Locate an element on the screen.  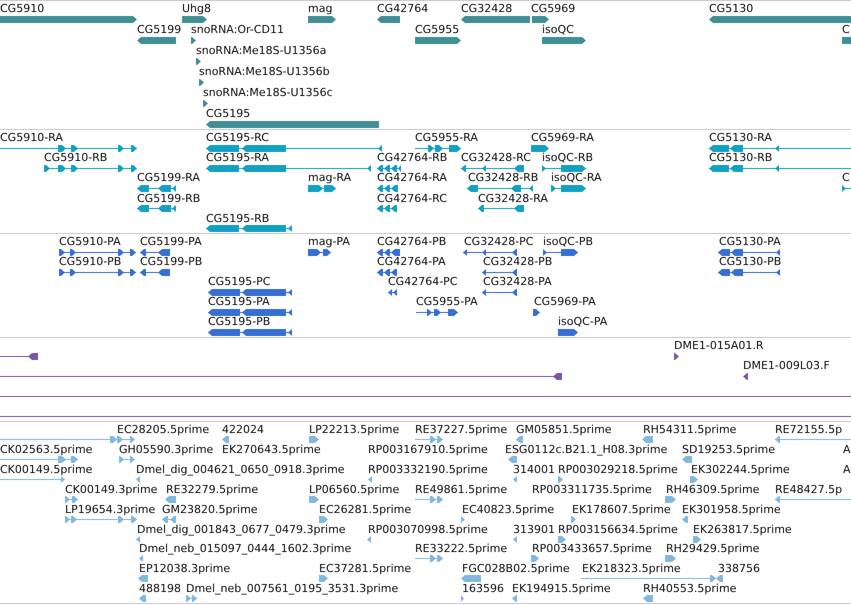
est-label: GM05851.5prime is located at coordinates (564, 429).